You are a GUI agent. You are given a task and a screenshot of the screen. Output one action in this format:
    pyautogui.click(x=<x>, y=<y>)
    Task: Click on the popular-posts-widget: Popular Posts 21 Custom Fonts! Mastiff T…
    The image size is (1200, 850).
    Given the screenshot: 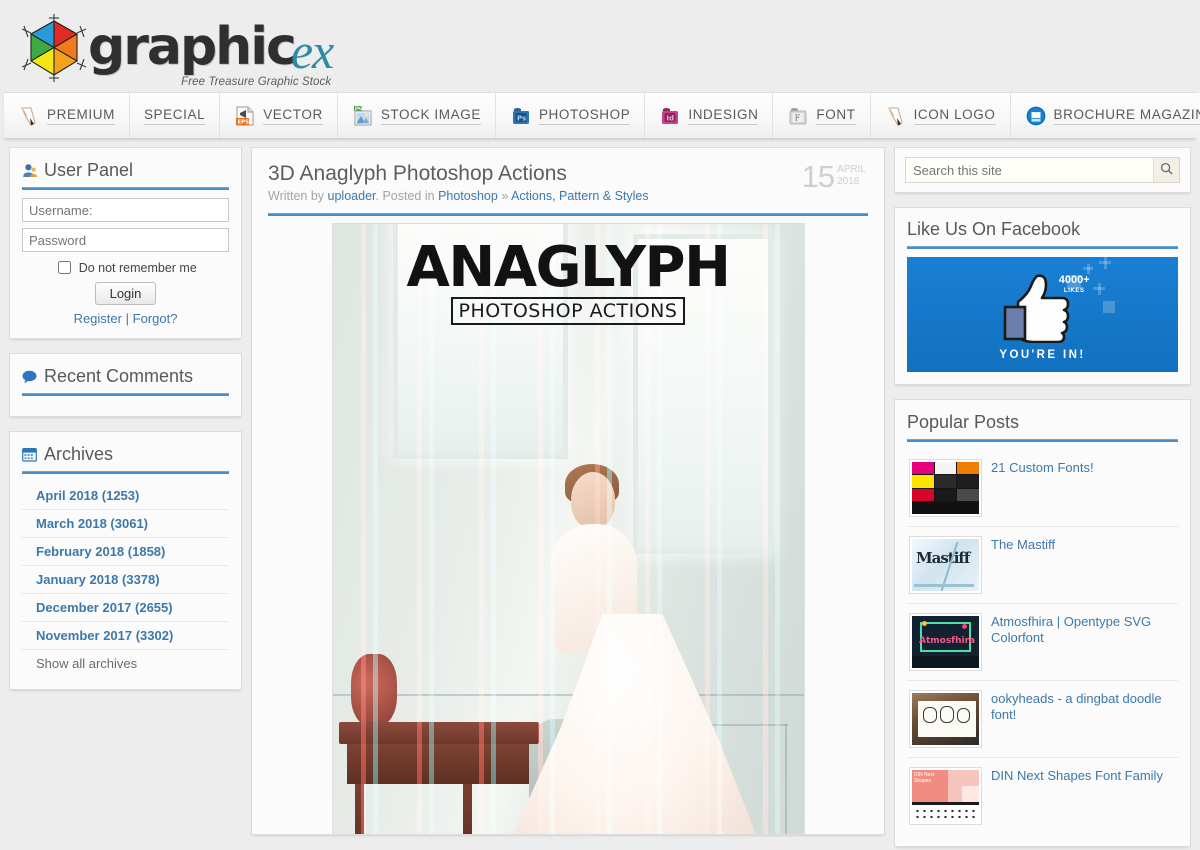 What is the action you would take?
    pyautogui.click(x=1042, y=623)
    